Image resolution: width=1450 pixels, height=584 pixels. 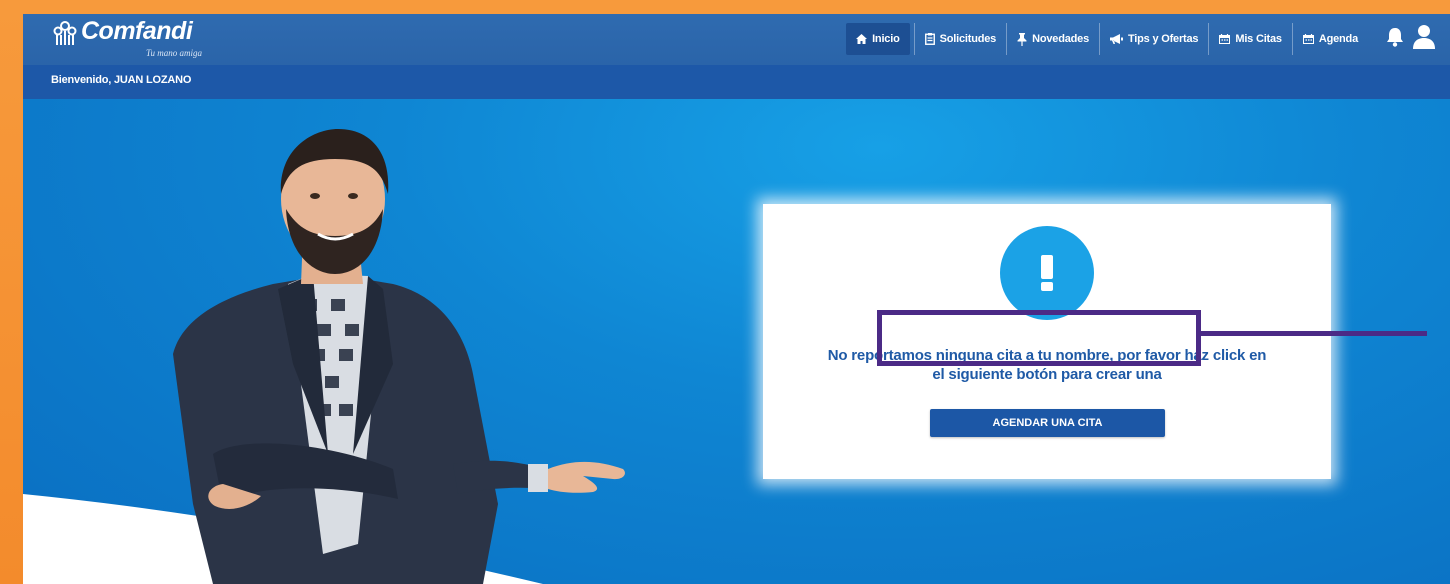 I want to click on home-icon, so click(x=862, y=39).